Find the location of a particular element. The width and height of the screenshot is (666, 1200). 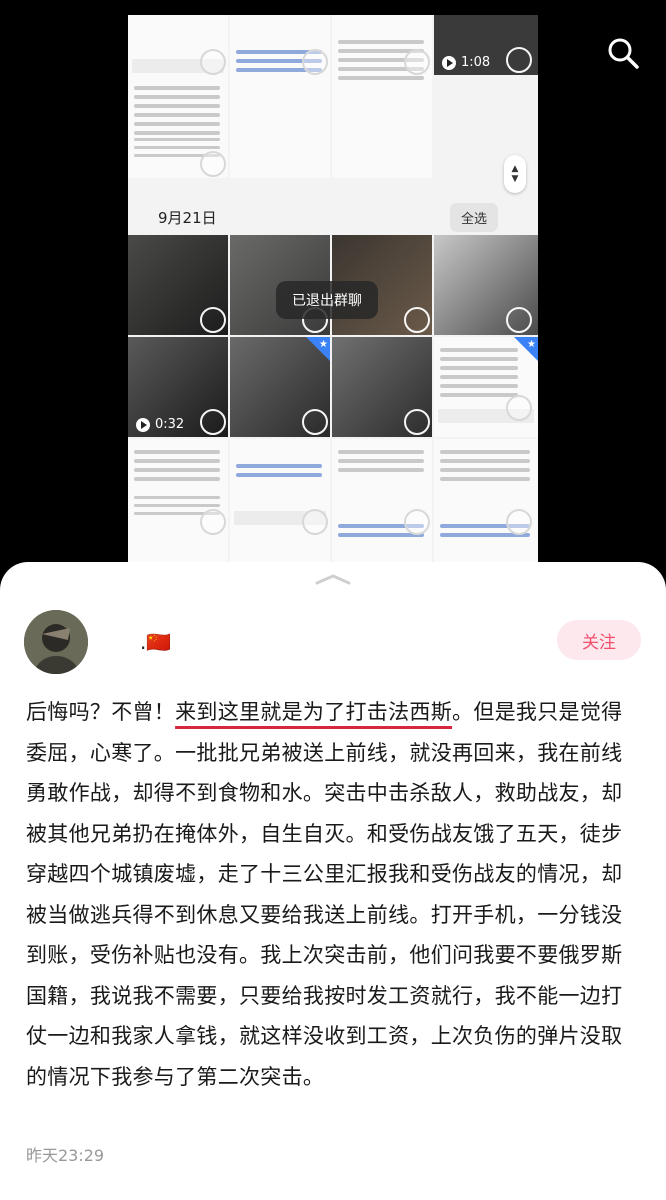

follow-button: 关注 is located at coordinates (599, 640).